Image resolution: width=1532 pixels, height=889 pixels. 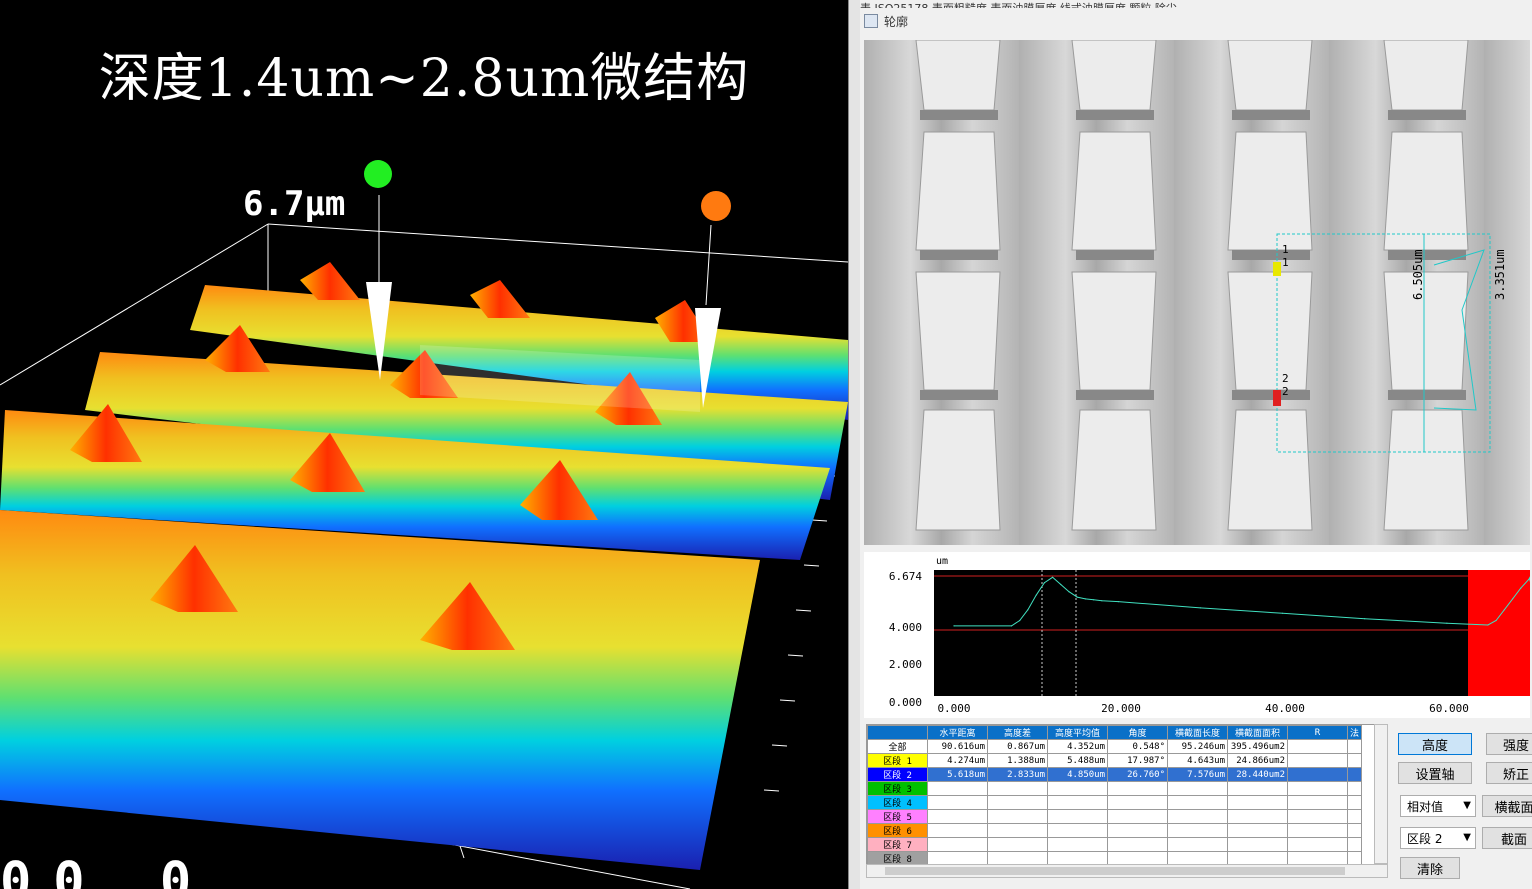 I want to click on table-header-cell: 高度平均值, so click(x=1077, y=732).